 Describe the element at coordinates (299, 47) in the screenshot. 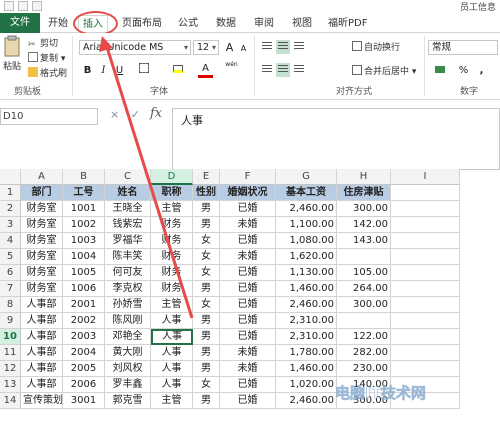

I see `bottom-align-button` at that location.